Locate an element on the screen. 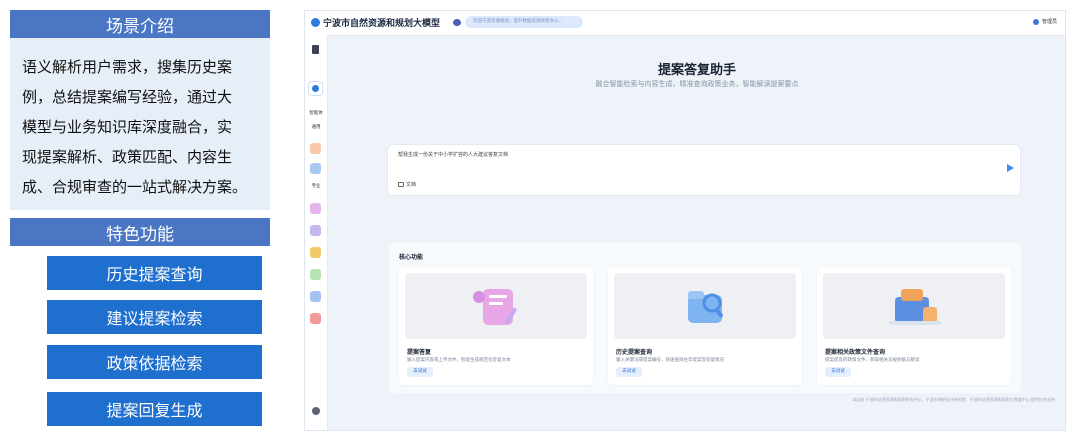  user-icon is located at coordinates (1036, 22).